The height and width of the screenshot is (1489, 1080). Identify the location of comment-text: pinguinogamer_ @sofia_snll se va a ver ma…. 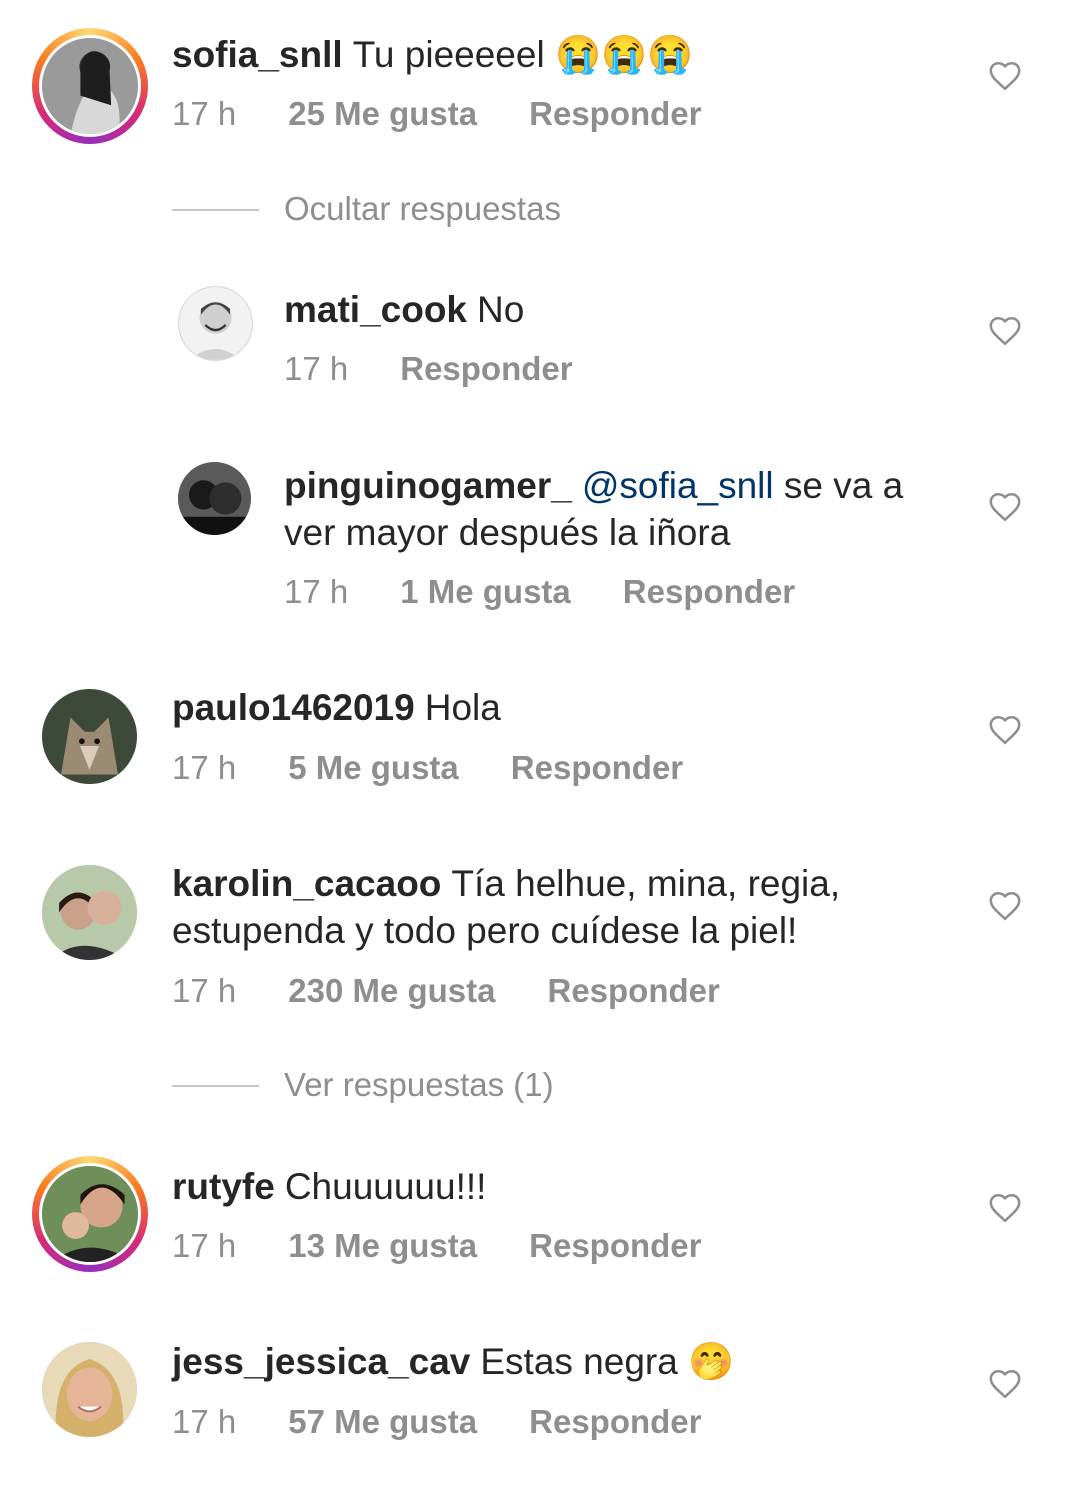
(609, 509).